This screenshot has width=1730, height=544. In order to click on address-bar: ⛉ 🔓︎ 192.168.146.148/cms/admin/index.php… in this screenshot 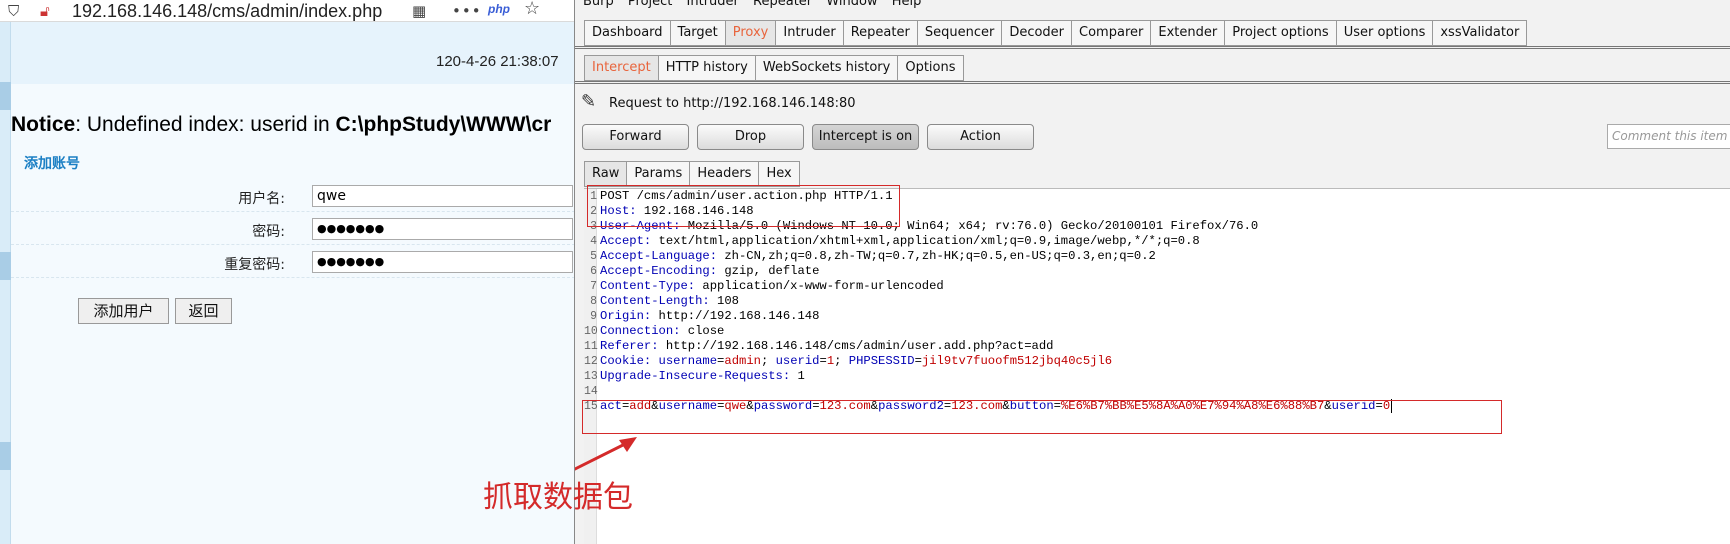, I will do `click(287, 11)`.